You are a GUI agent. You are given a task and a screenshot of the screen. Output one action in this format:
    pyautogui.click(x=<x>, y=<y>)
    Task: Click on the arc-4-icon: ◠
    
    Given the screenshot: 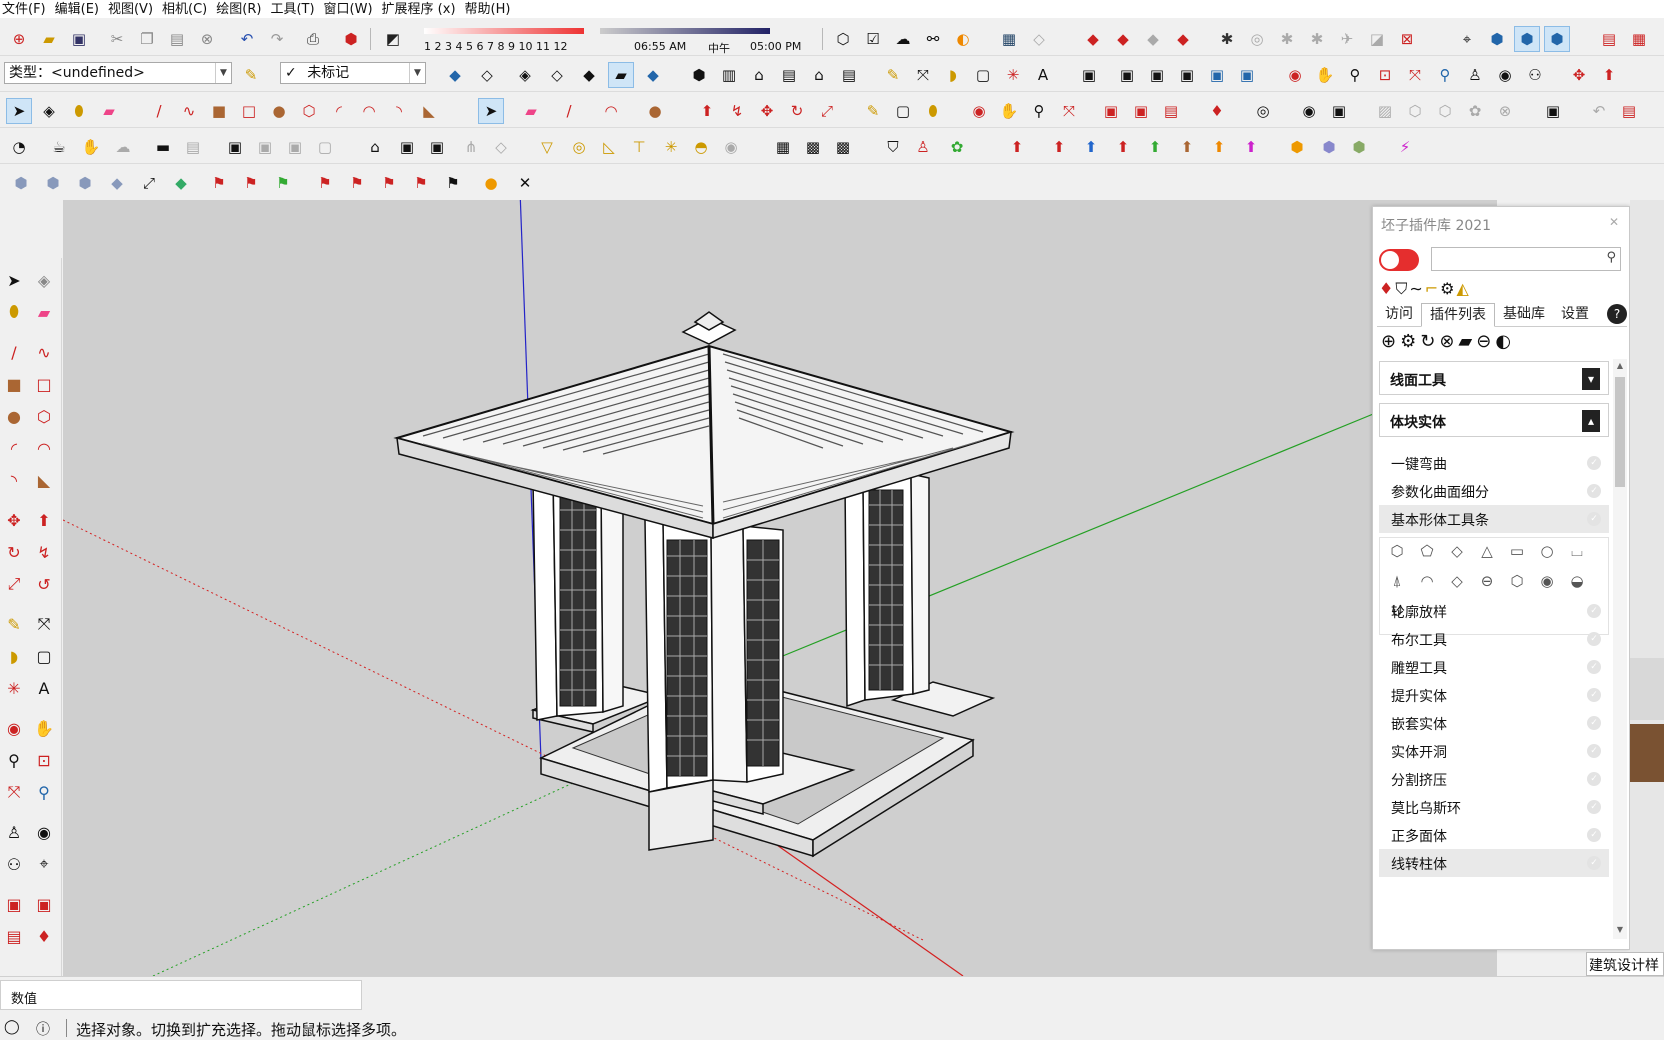 What is the action you would take?
    pyautogui.click(x=611, y=111)
    